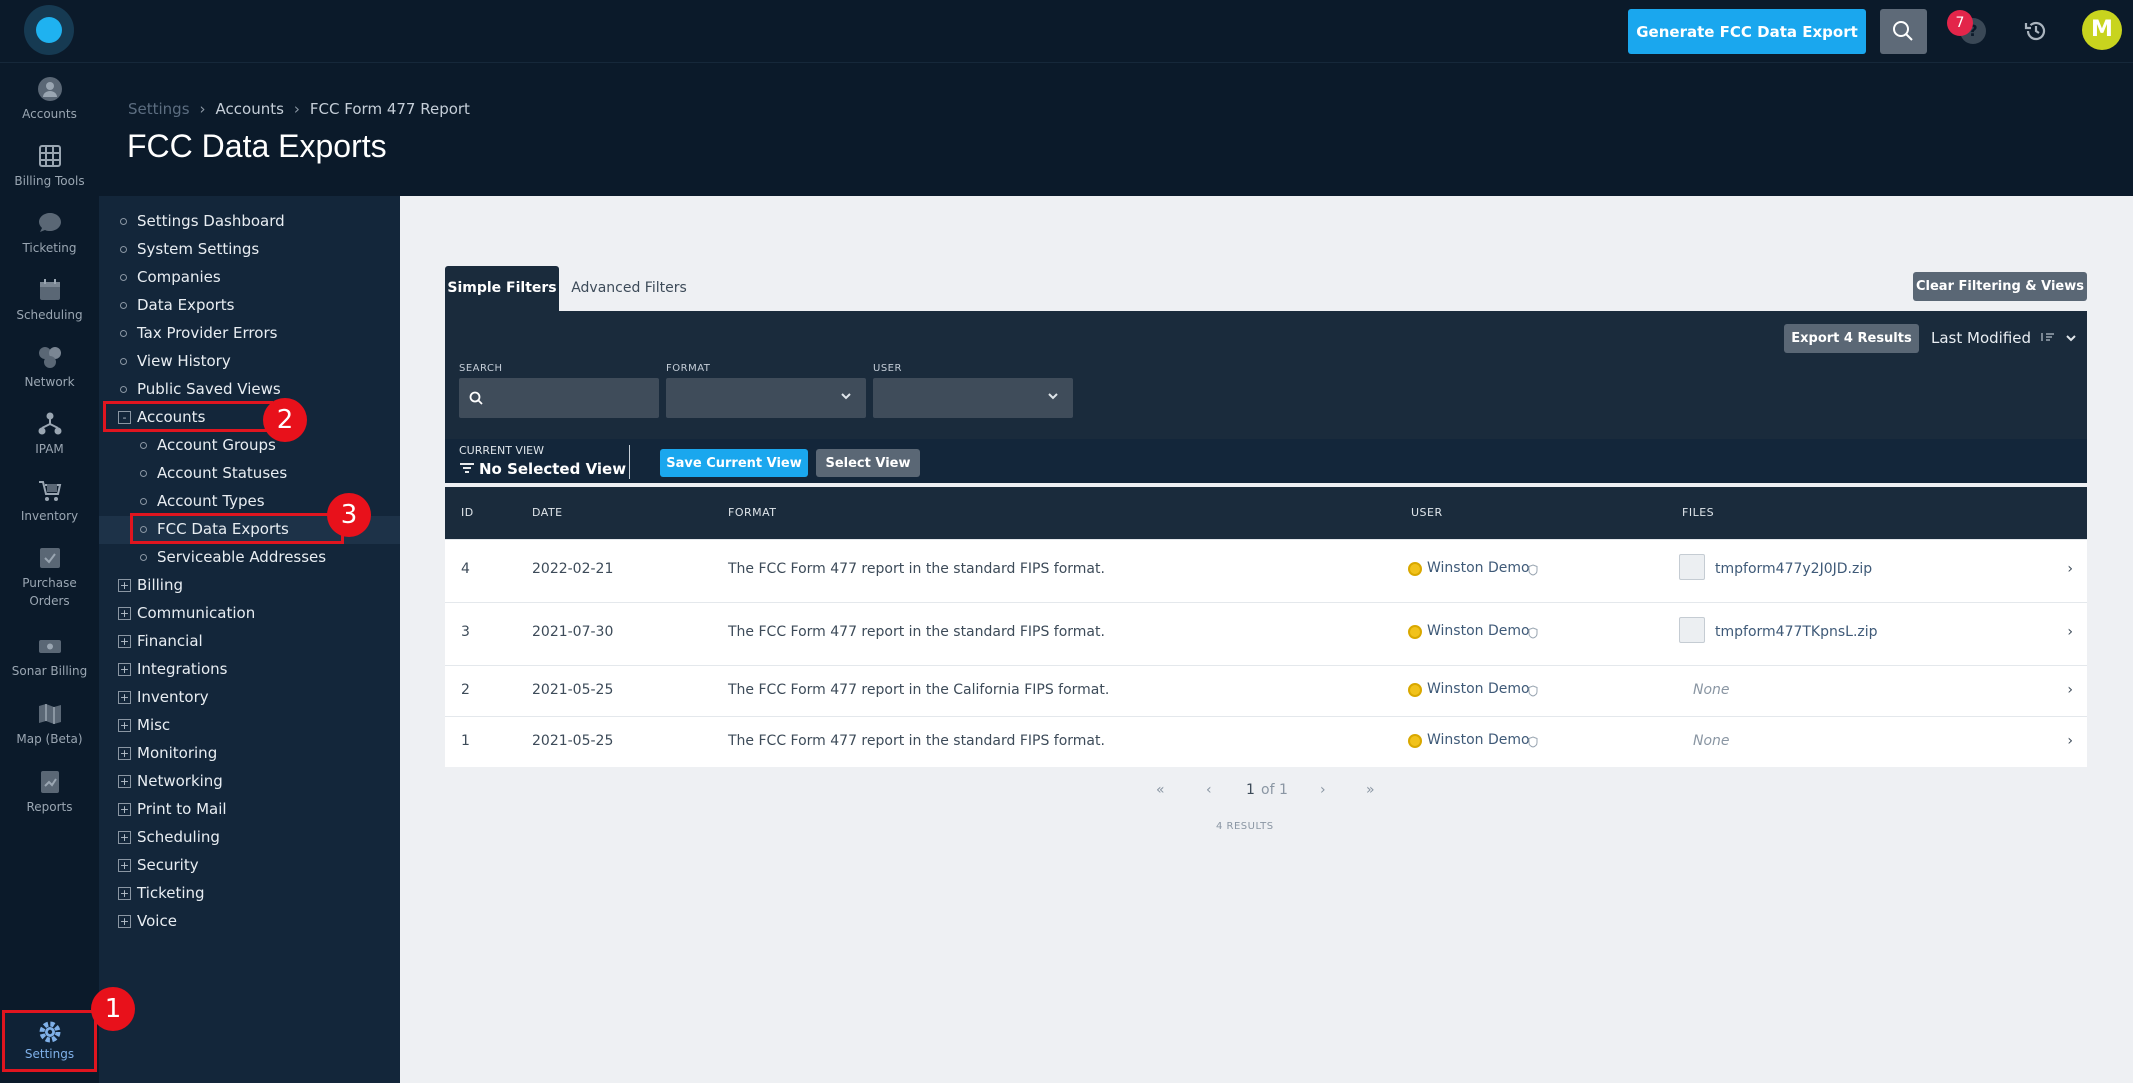  I want to click on col-user: USER, so click(1427, 512).